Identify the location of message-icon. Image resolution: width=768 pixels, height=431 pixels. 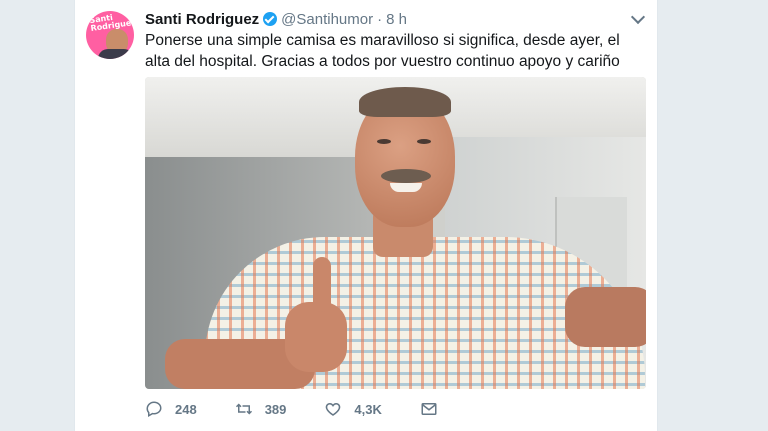
(429, 409).